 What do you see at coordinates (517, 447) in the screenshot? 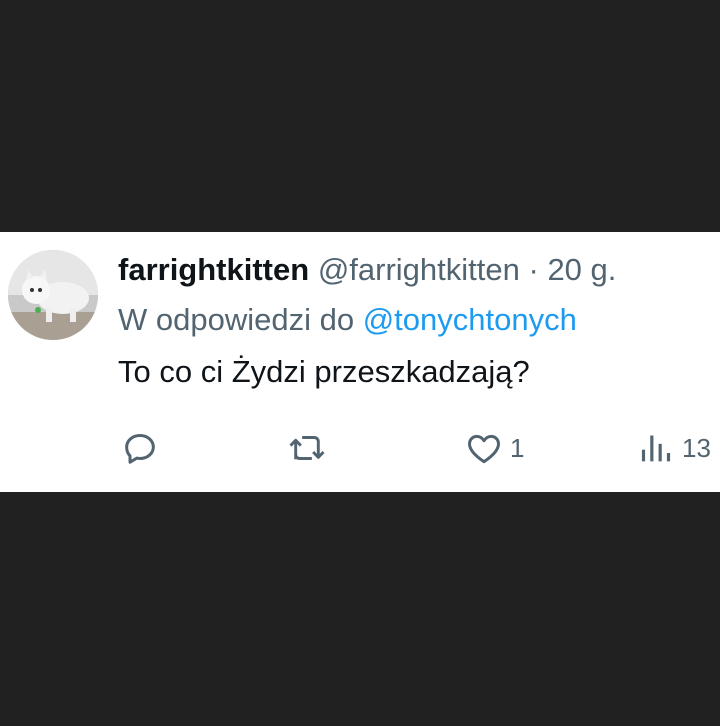
I see `like-count: 1` at bounding box center [517, 447].